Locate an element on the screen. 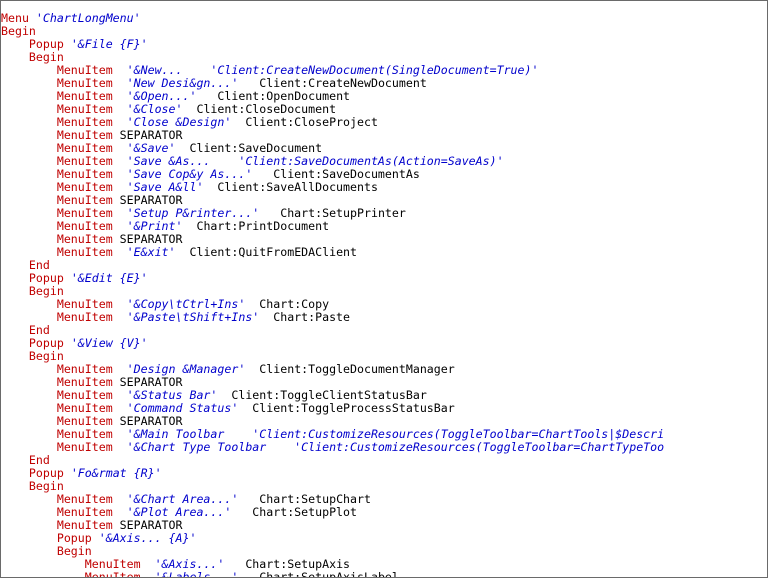 This screenshot has width=768, height=578. string-token: 'Save Cop&y As...' is located at coordinates (189, 174).